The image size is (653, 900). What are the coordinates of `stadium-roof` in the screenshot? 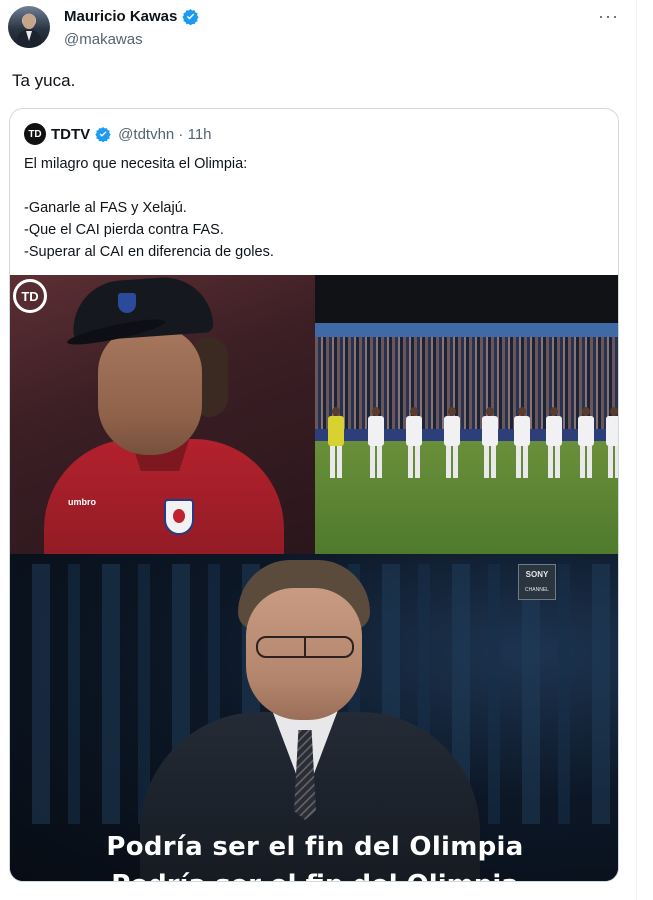 It's located at (466, 330).